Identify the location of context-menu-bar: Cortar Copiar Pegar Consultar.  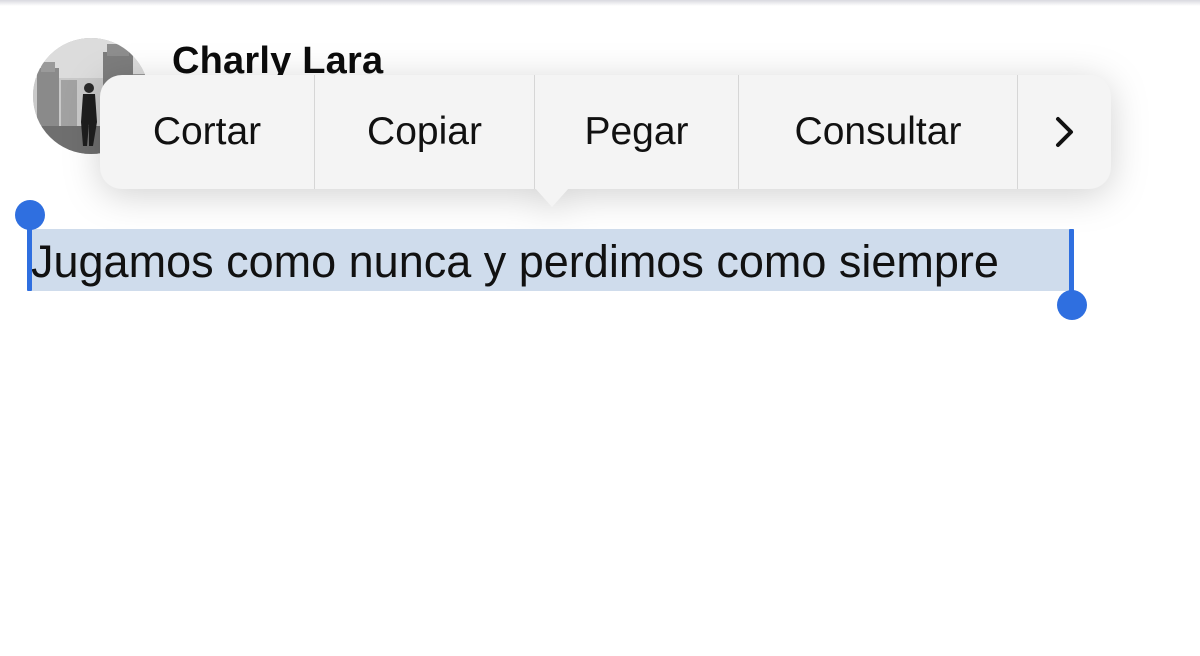
(605, 132).